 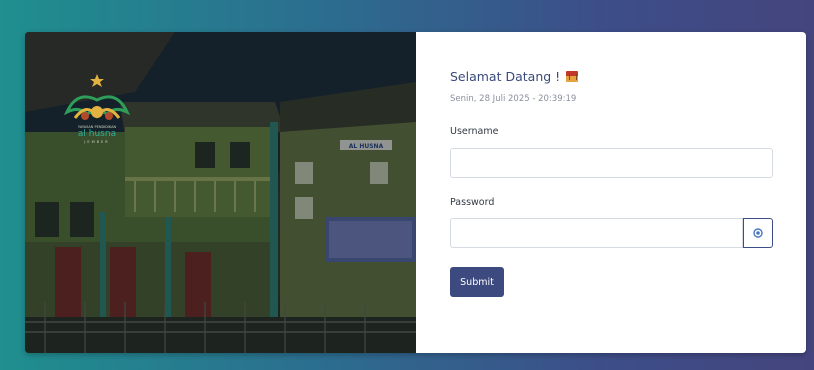 What do you see at coordinates (97, 109) in the screenshot?
I see `school-logo-icon: YAYASAN PENDIDIKAN al husna JEMBER` at bounding box center [97, 109].